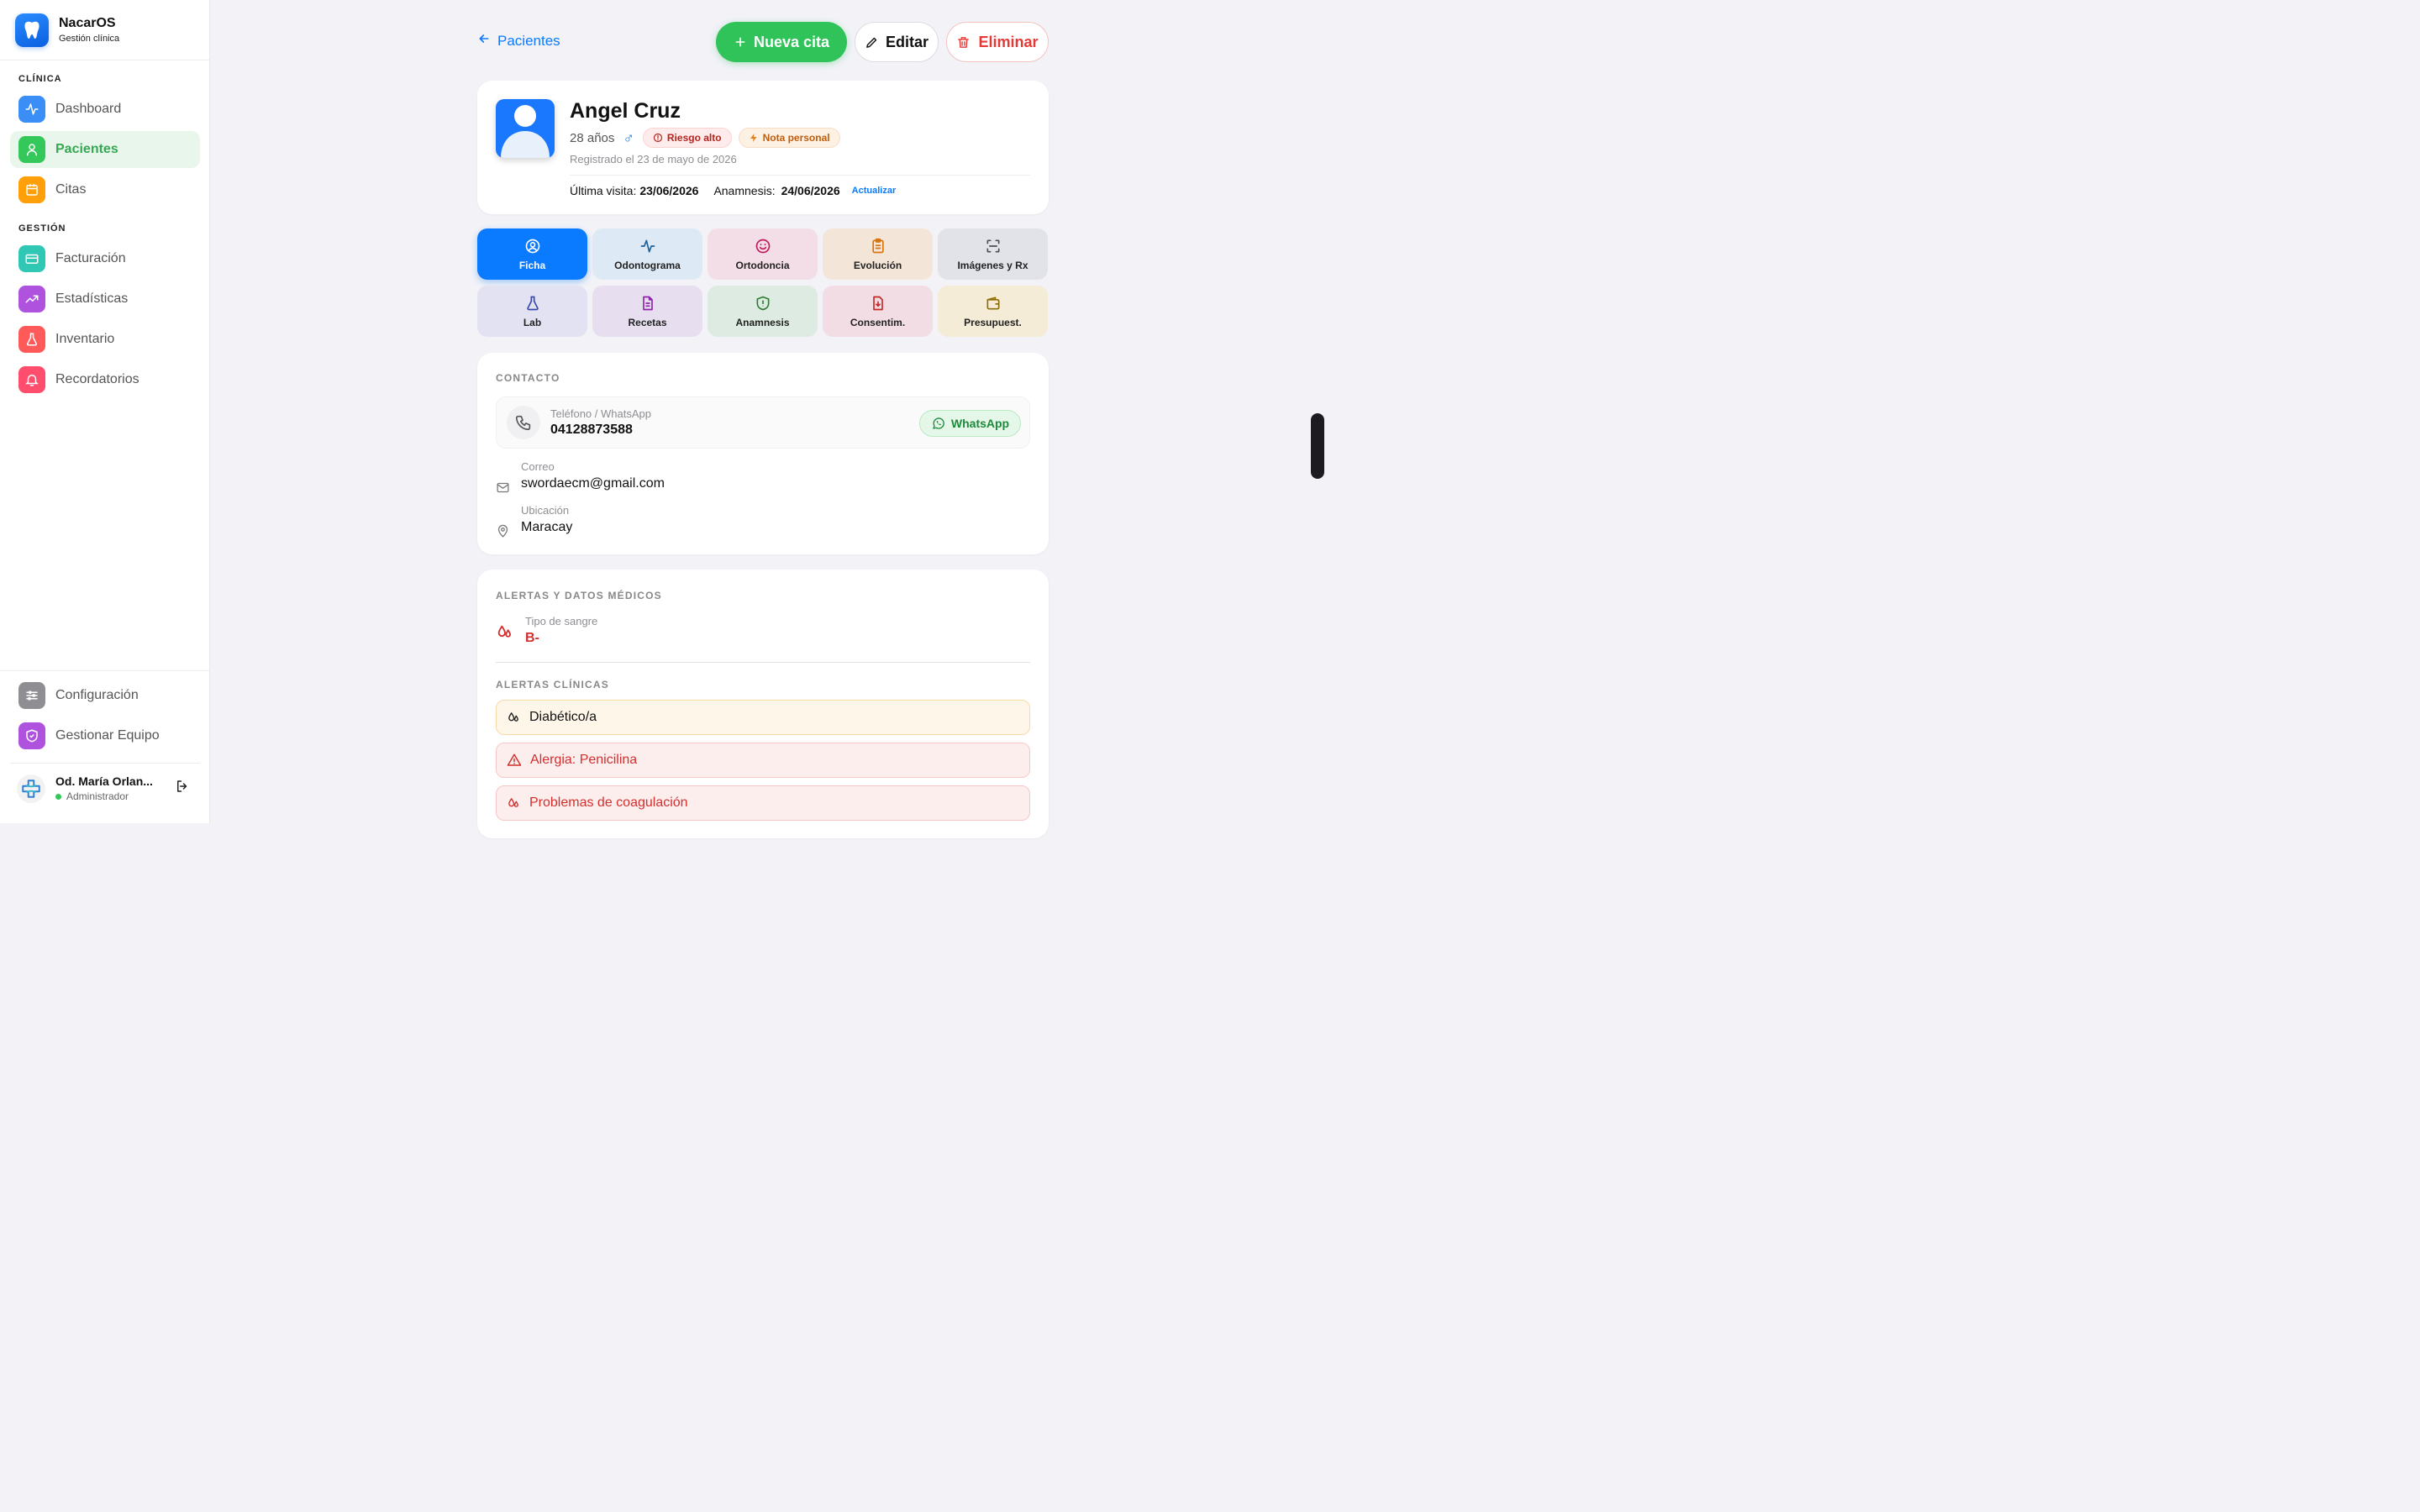 The height and width of the screenshot is (1512, 2420). What do you see at coordinates (528, 40) in the screenshot?
I see `back-link-label: Pacientes` at bounding box center [528, 40].